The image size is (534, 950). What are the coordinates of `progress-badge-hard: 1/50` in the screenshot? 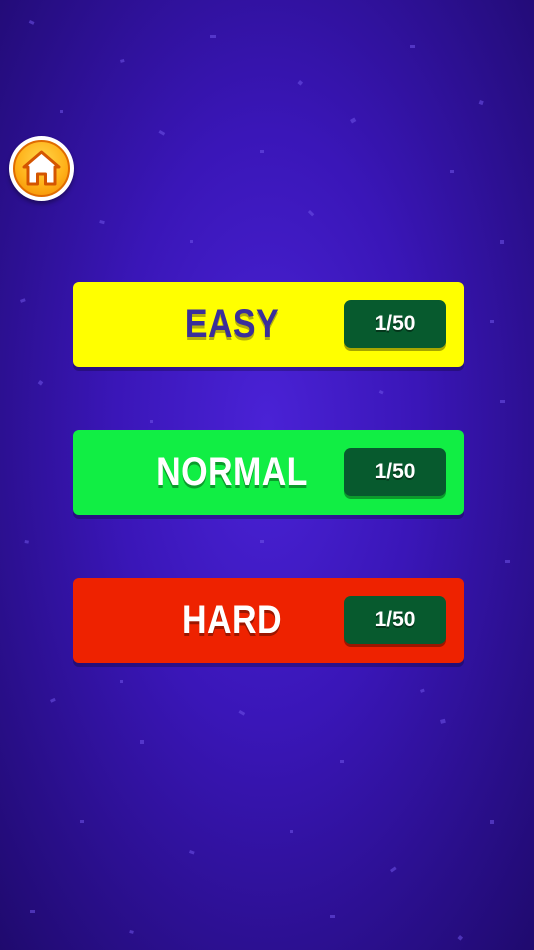 It's located at (395, 620).